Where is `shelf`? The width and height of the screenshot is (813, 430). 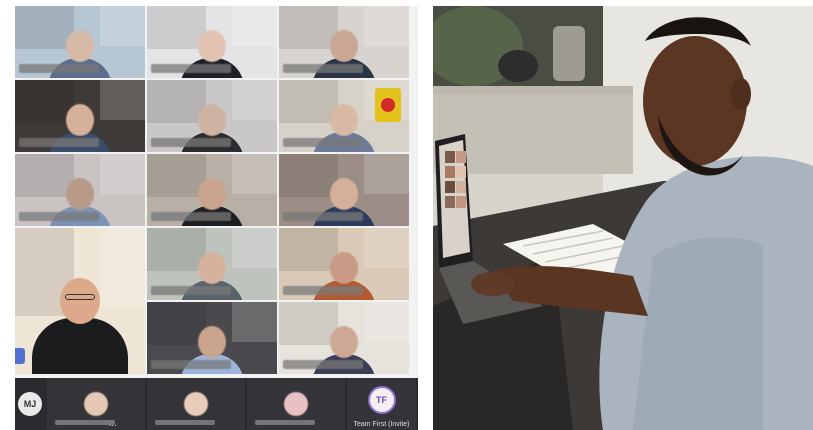
shelf is located at coordinates (533, 90).